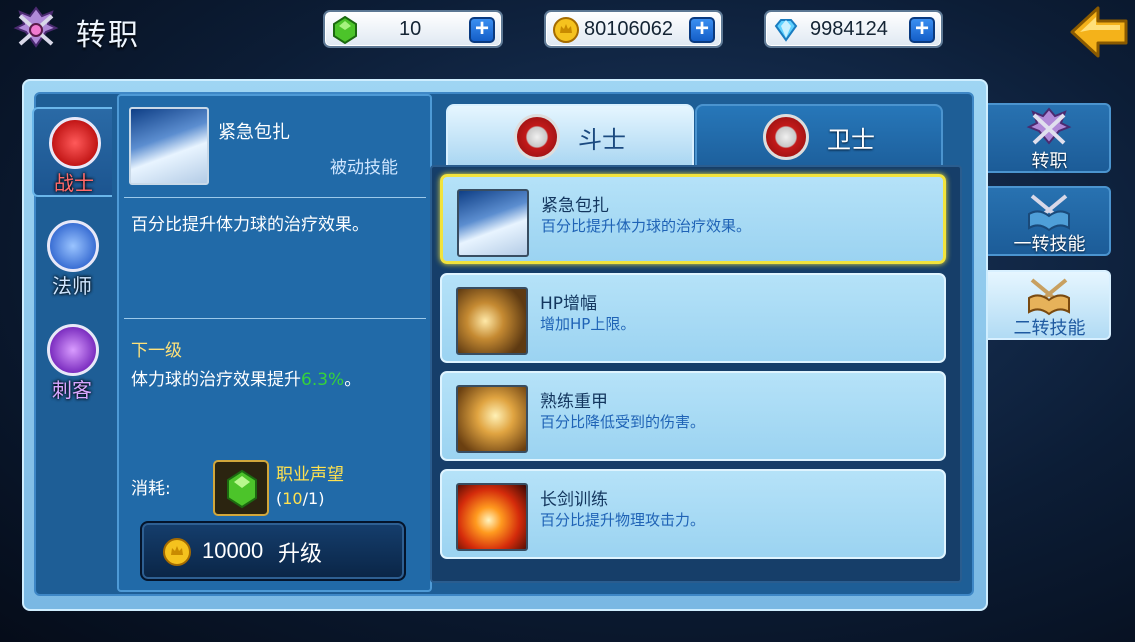 This screenshot has width=1135, height=642. I want to click on cost-item-name: 职业声望, so click(310, 475).